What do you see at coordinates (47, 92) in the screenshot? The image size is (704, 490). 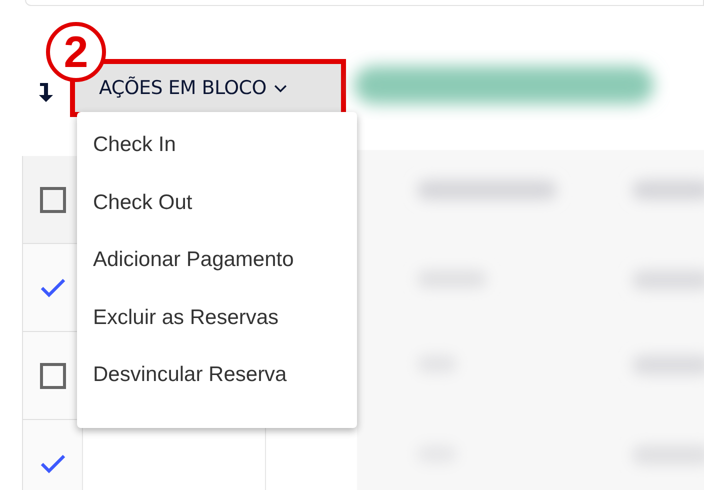 I see `sort-icon` at bounding box center [47, 92].